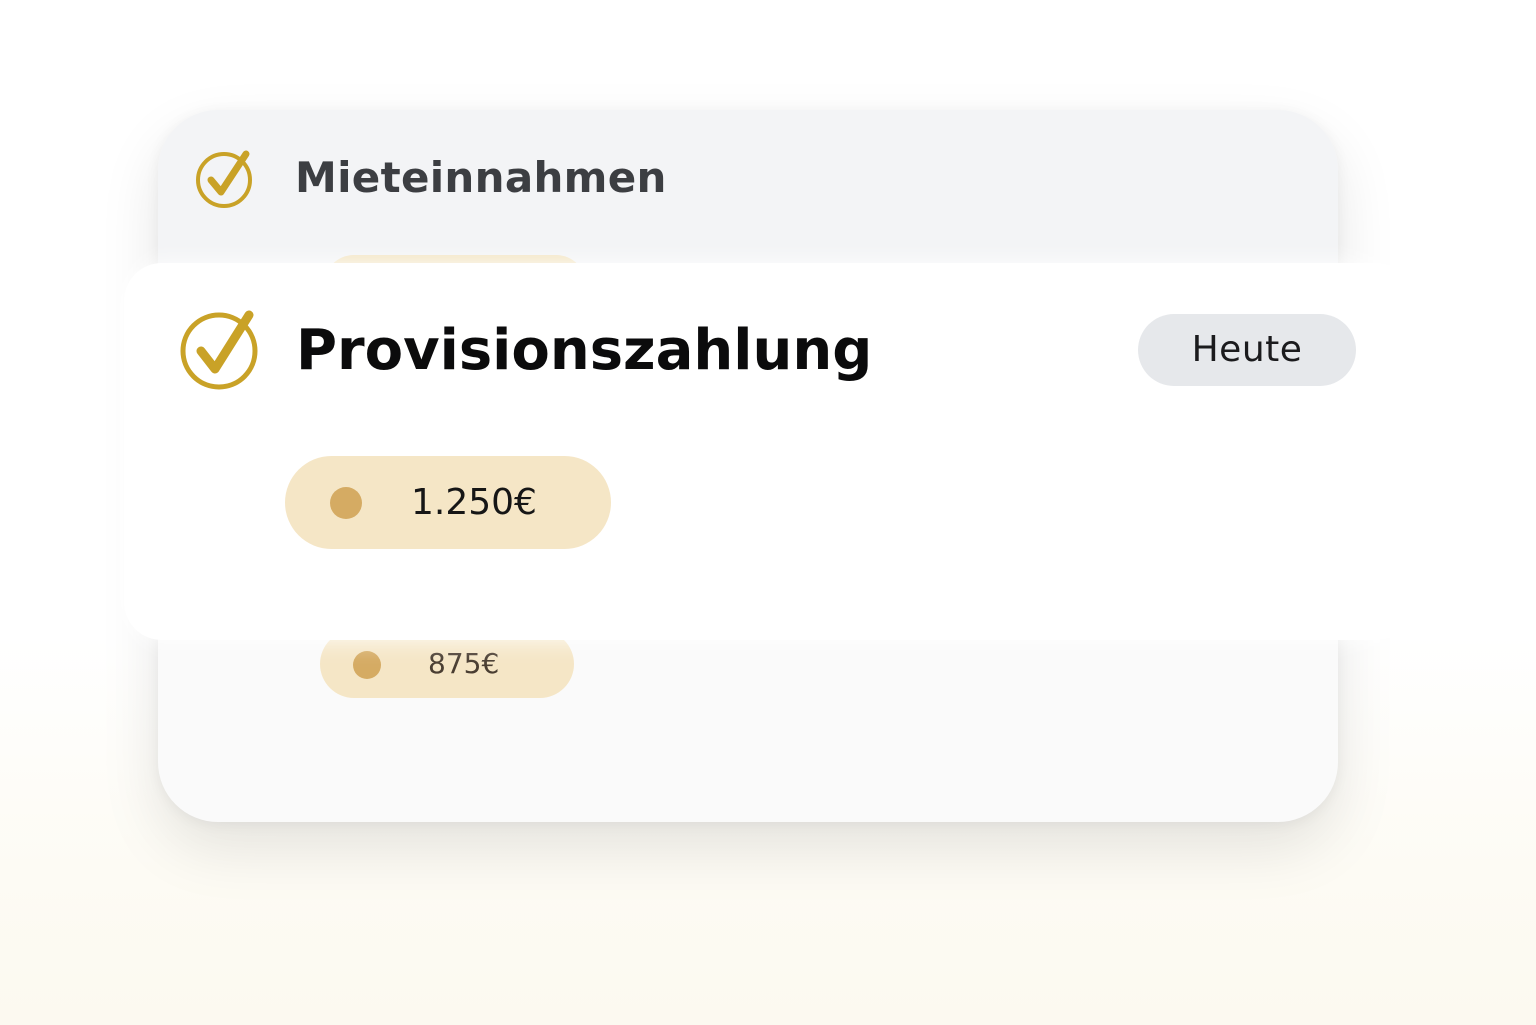 The height and width of the screenshot is (1025, 1536). I want to click on transaction-title: Mieteinnahmen, so click(481, 177).